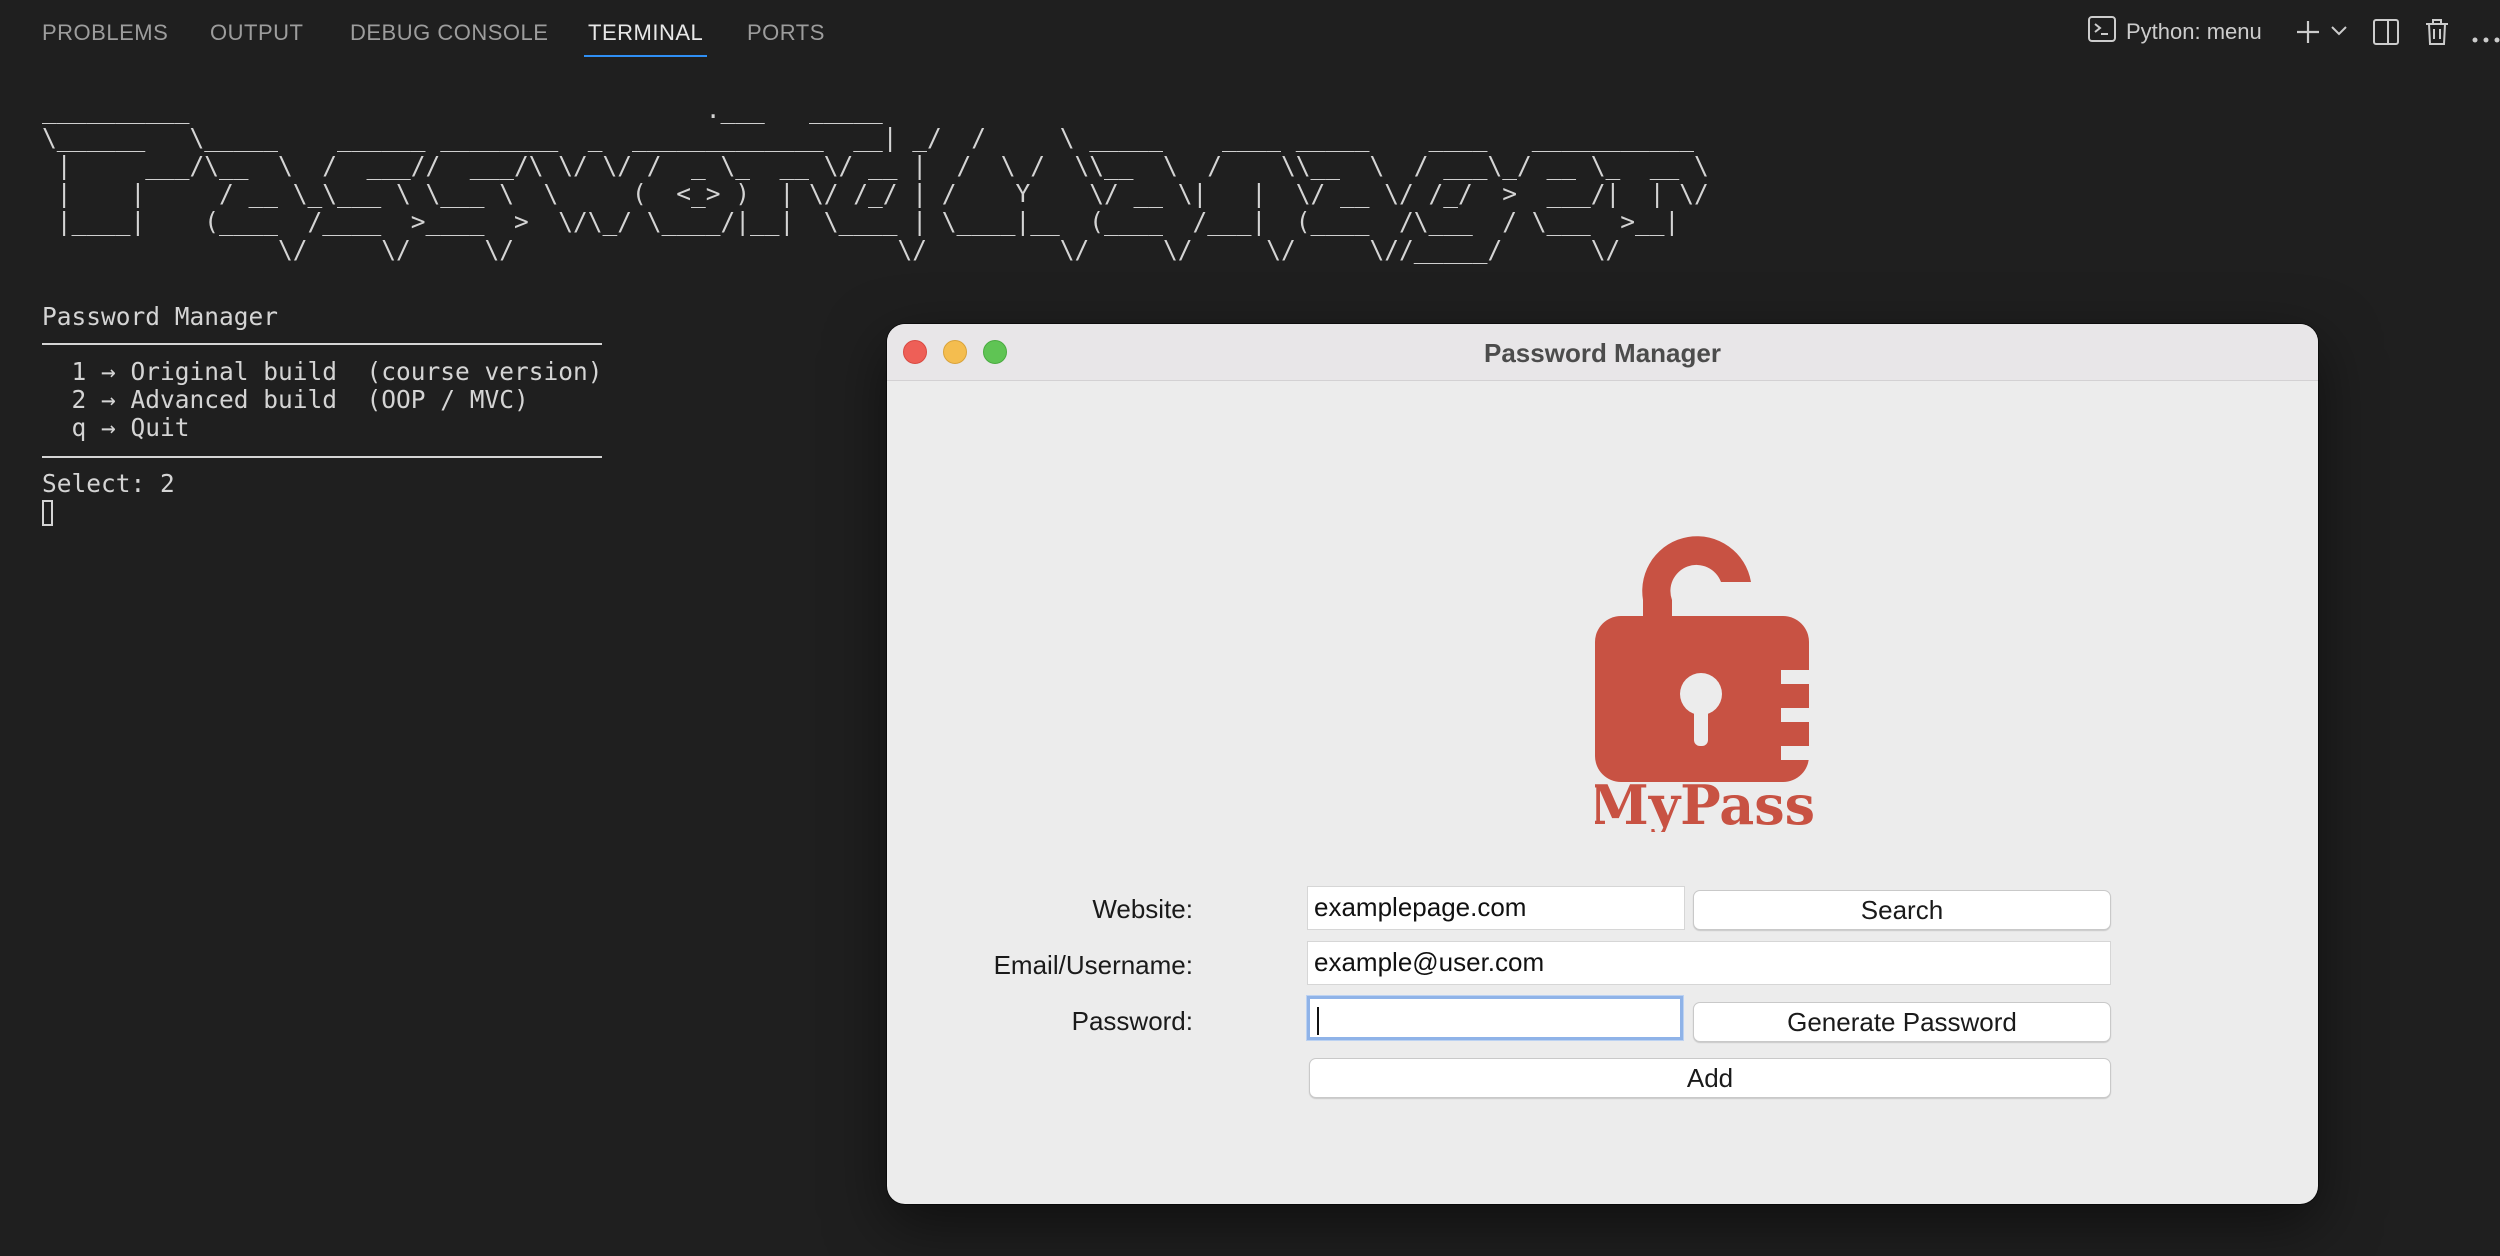  I want to click on more-icon, so click(2486, 39).